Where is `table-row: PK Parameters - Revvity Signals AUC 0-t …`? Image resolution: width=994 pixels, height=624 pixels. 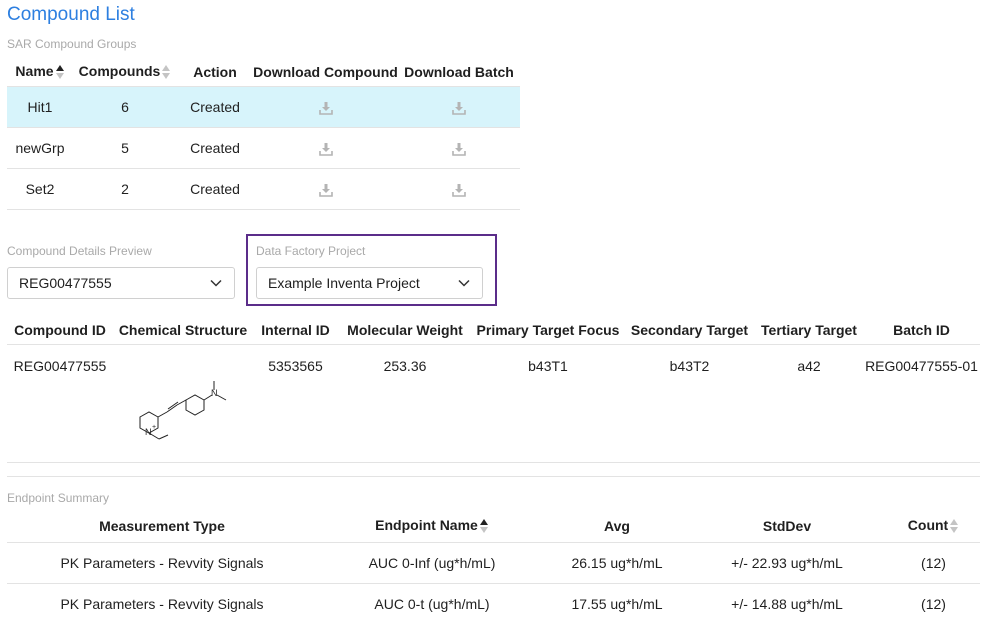
table-row: PK Parameters - Revvity Signals AUC 0-t … is located at coordinates (493, 604).